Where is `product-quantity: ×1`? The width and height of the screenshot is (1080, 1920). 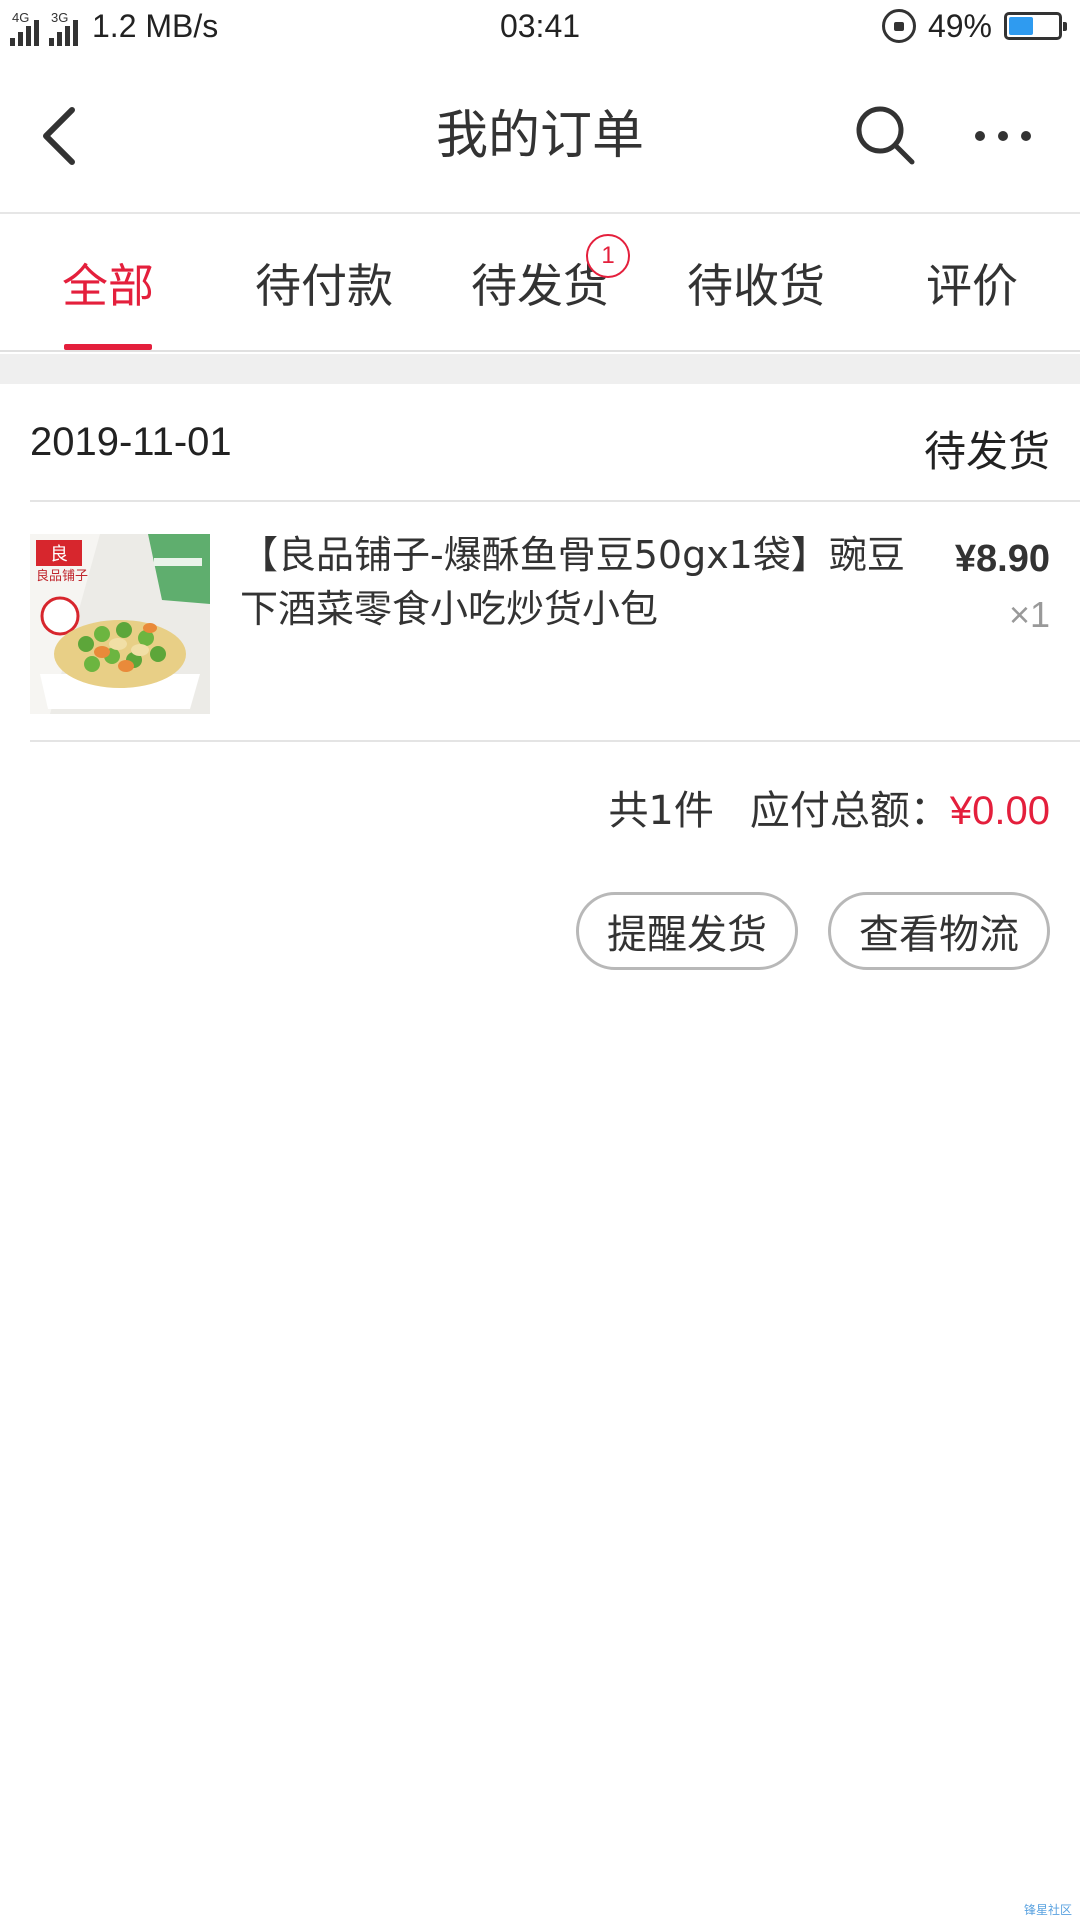 product-quantity: ×1 is located at coordinates (1029, 614).